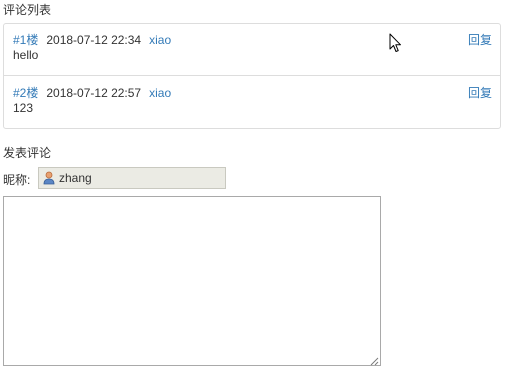  Describe the element at coordinates (132, 178) in the screenshot. I see `nickname-field: zhang` at that location.